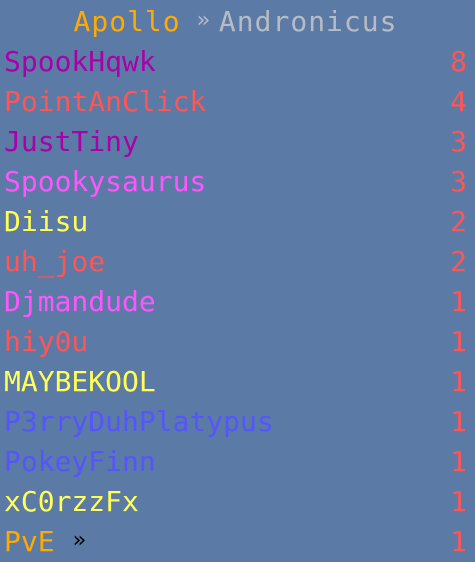 Image resolution: width=475 pixels, height=562 pixels. Describe the element at coordinates (235, 181) in the screenshot. I see `player-row: Spookysaurus 3` at that location.